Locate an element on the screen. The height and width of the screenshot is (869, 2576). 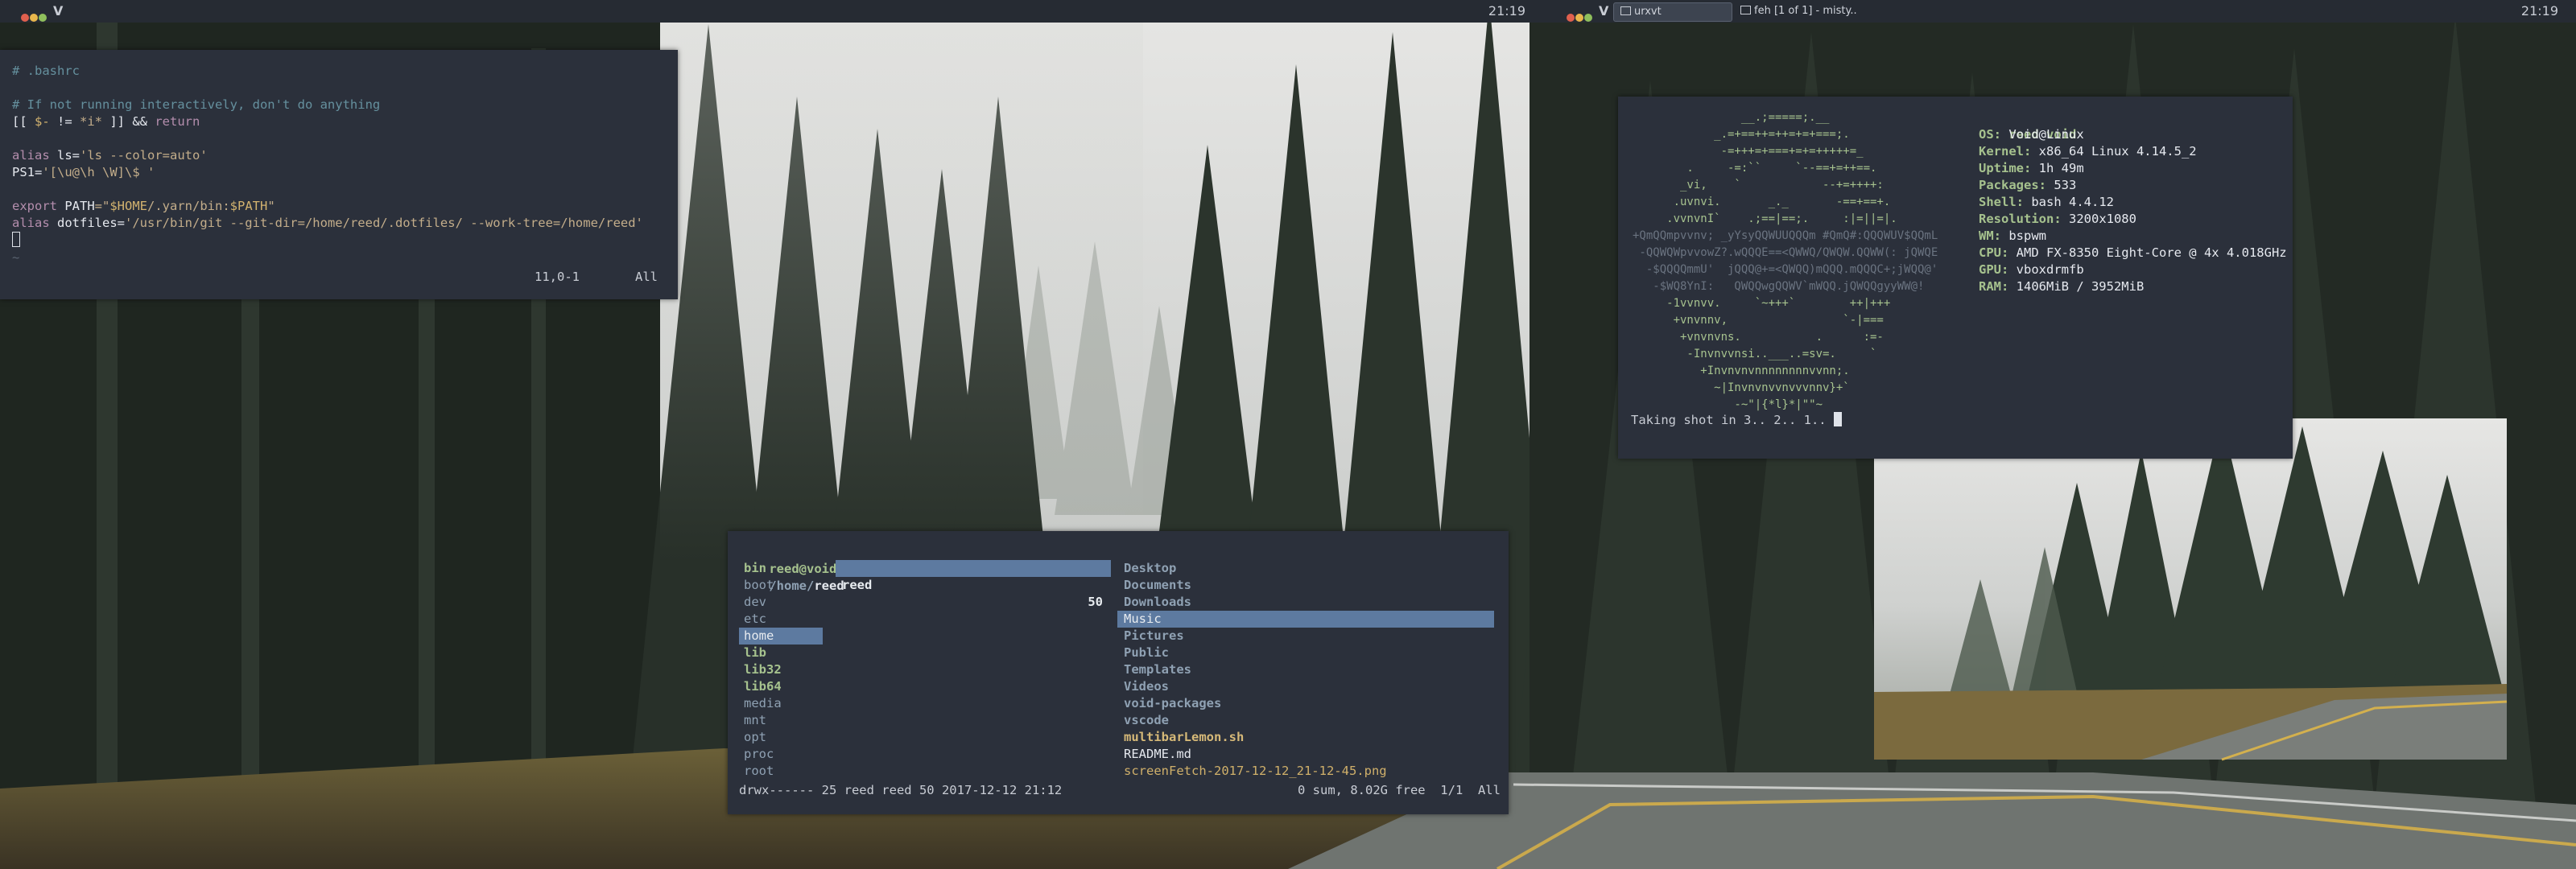
list-item: Videos is located at coordinates (1143, 686).